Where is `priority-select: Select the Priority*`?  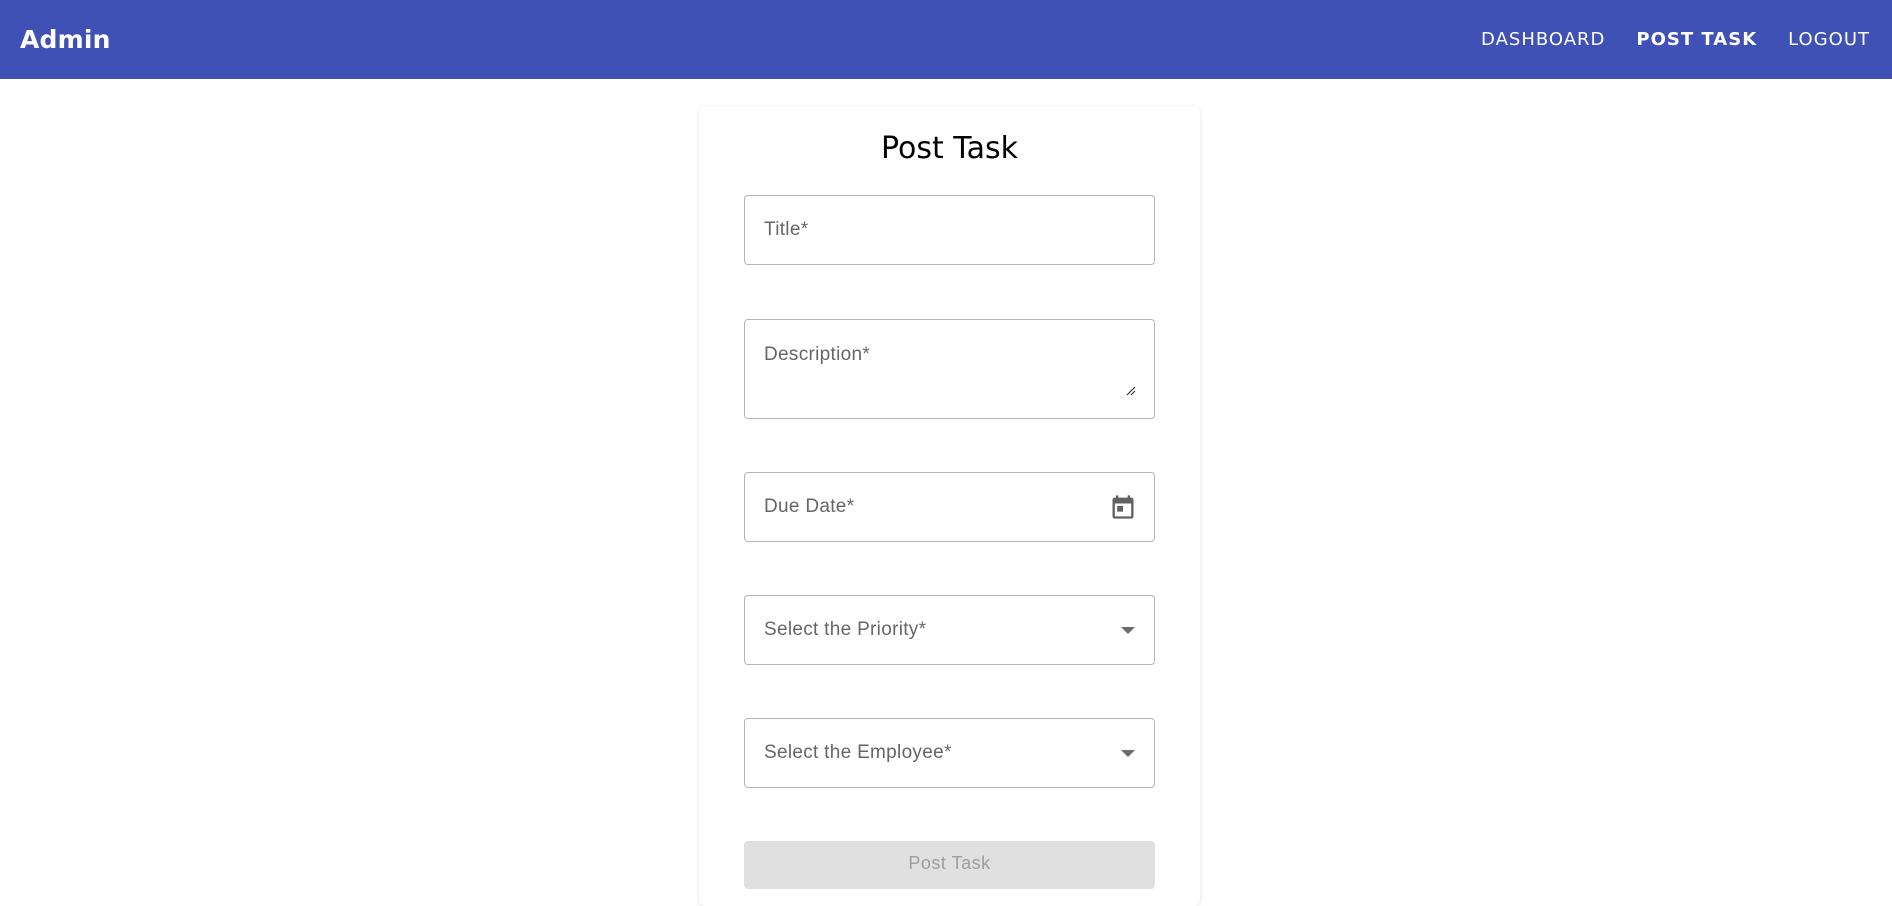
priority-select: Select the Priority* is located at coordinates (949, 630).